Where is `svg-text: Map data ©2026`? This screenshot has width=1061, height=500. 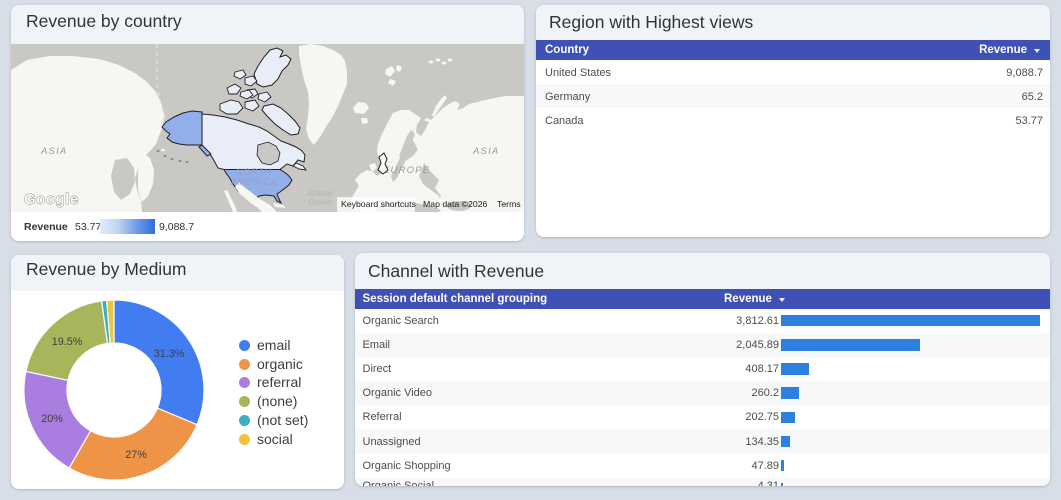
svg-text: Map data ©2026 is located at coordinates (455, 204).